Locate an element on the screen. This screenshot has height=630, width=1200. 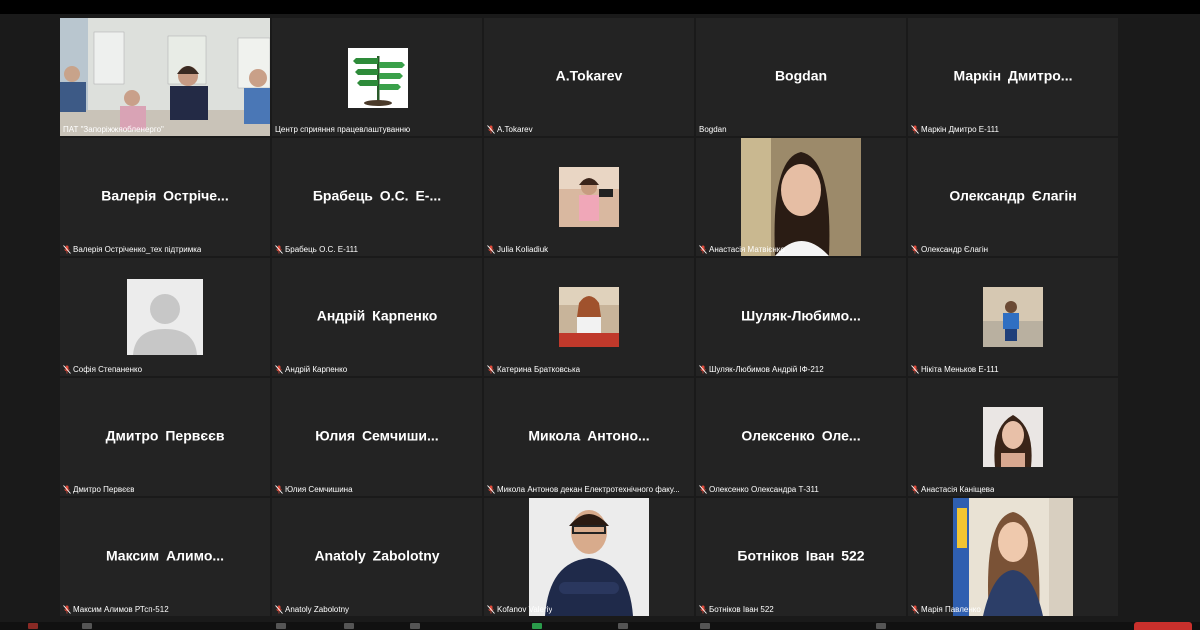
participant-display-name: Дмитро Первєєв is located at coordinates (165, 435).